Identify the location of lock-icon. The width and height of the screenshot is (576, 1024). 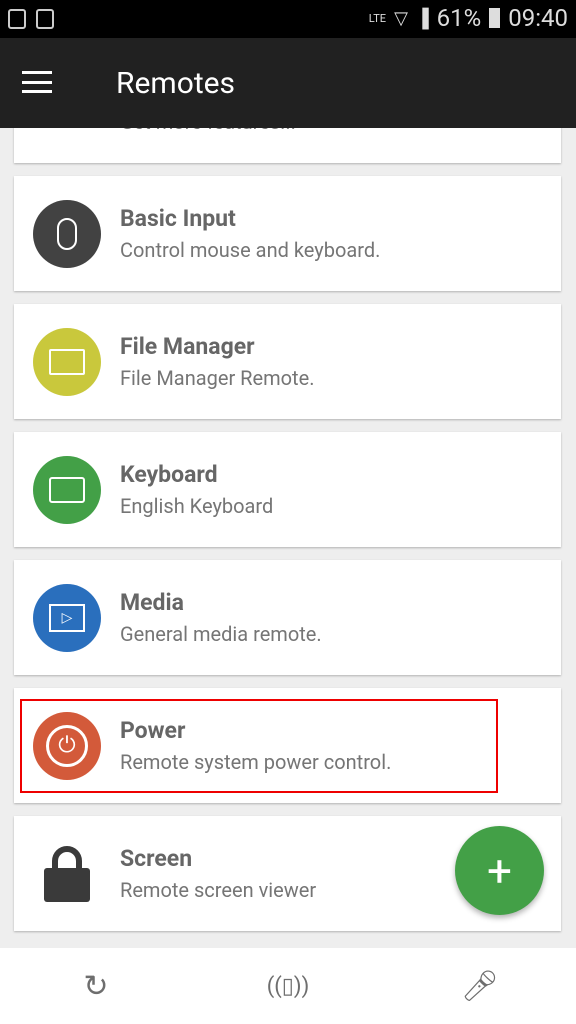
(67, 874).